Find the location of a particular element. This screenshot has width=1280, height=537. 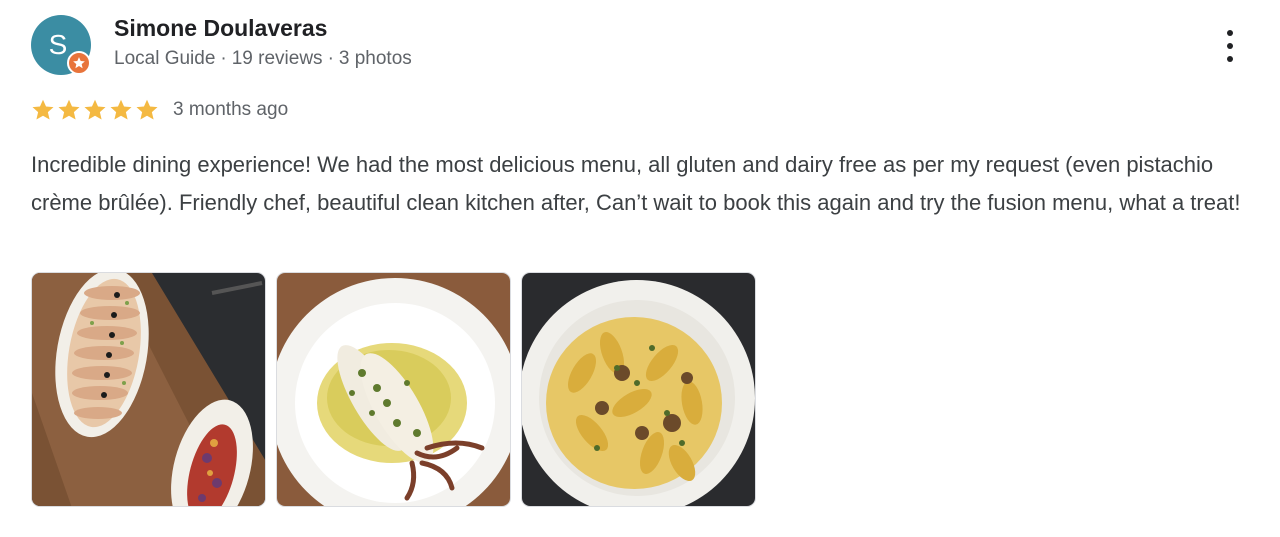

review-count: 19 reviews is located at coordinates (277, 58).